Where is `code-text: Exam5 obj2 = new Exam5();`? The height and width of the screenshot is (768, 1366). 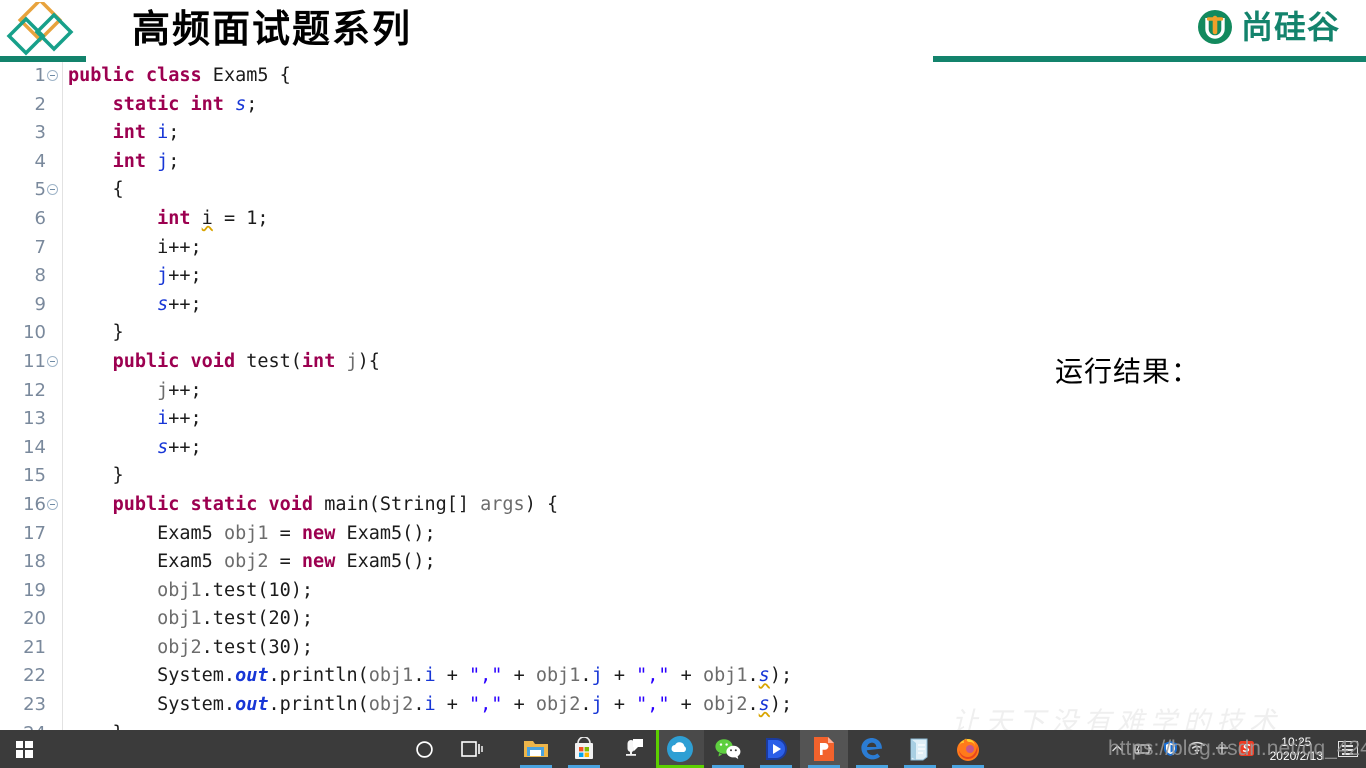 code-text: Exam5 obj2 = new Exam5(); is located at coordinates (252, 562).